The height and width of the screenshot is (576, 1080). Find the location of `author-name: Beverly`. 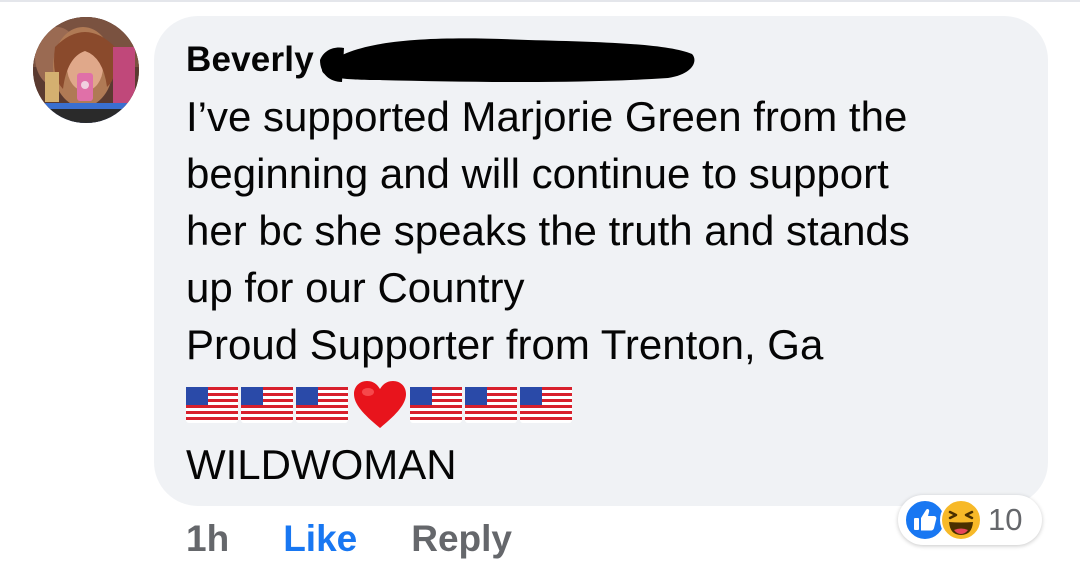

author-name: Beverly is located at coordinates (250, 60).